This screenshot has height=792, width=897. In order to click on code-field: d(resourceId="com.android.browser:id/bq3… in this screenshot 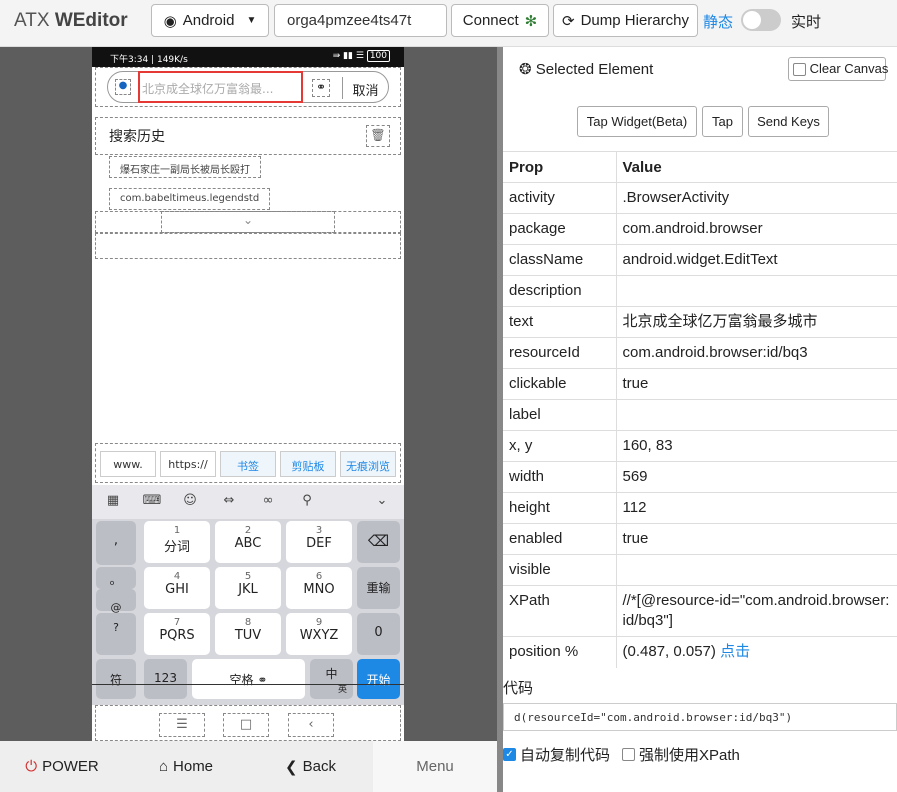, I will do `click(700, 717)`.